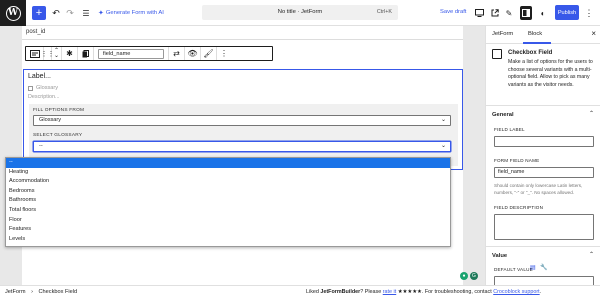 The width and height of the screenshot is (600, 297). I want to click on rating-stars: ★★★★★, so click(409, 292).